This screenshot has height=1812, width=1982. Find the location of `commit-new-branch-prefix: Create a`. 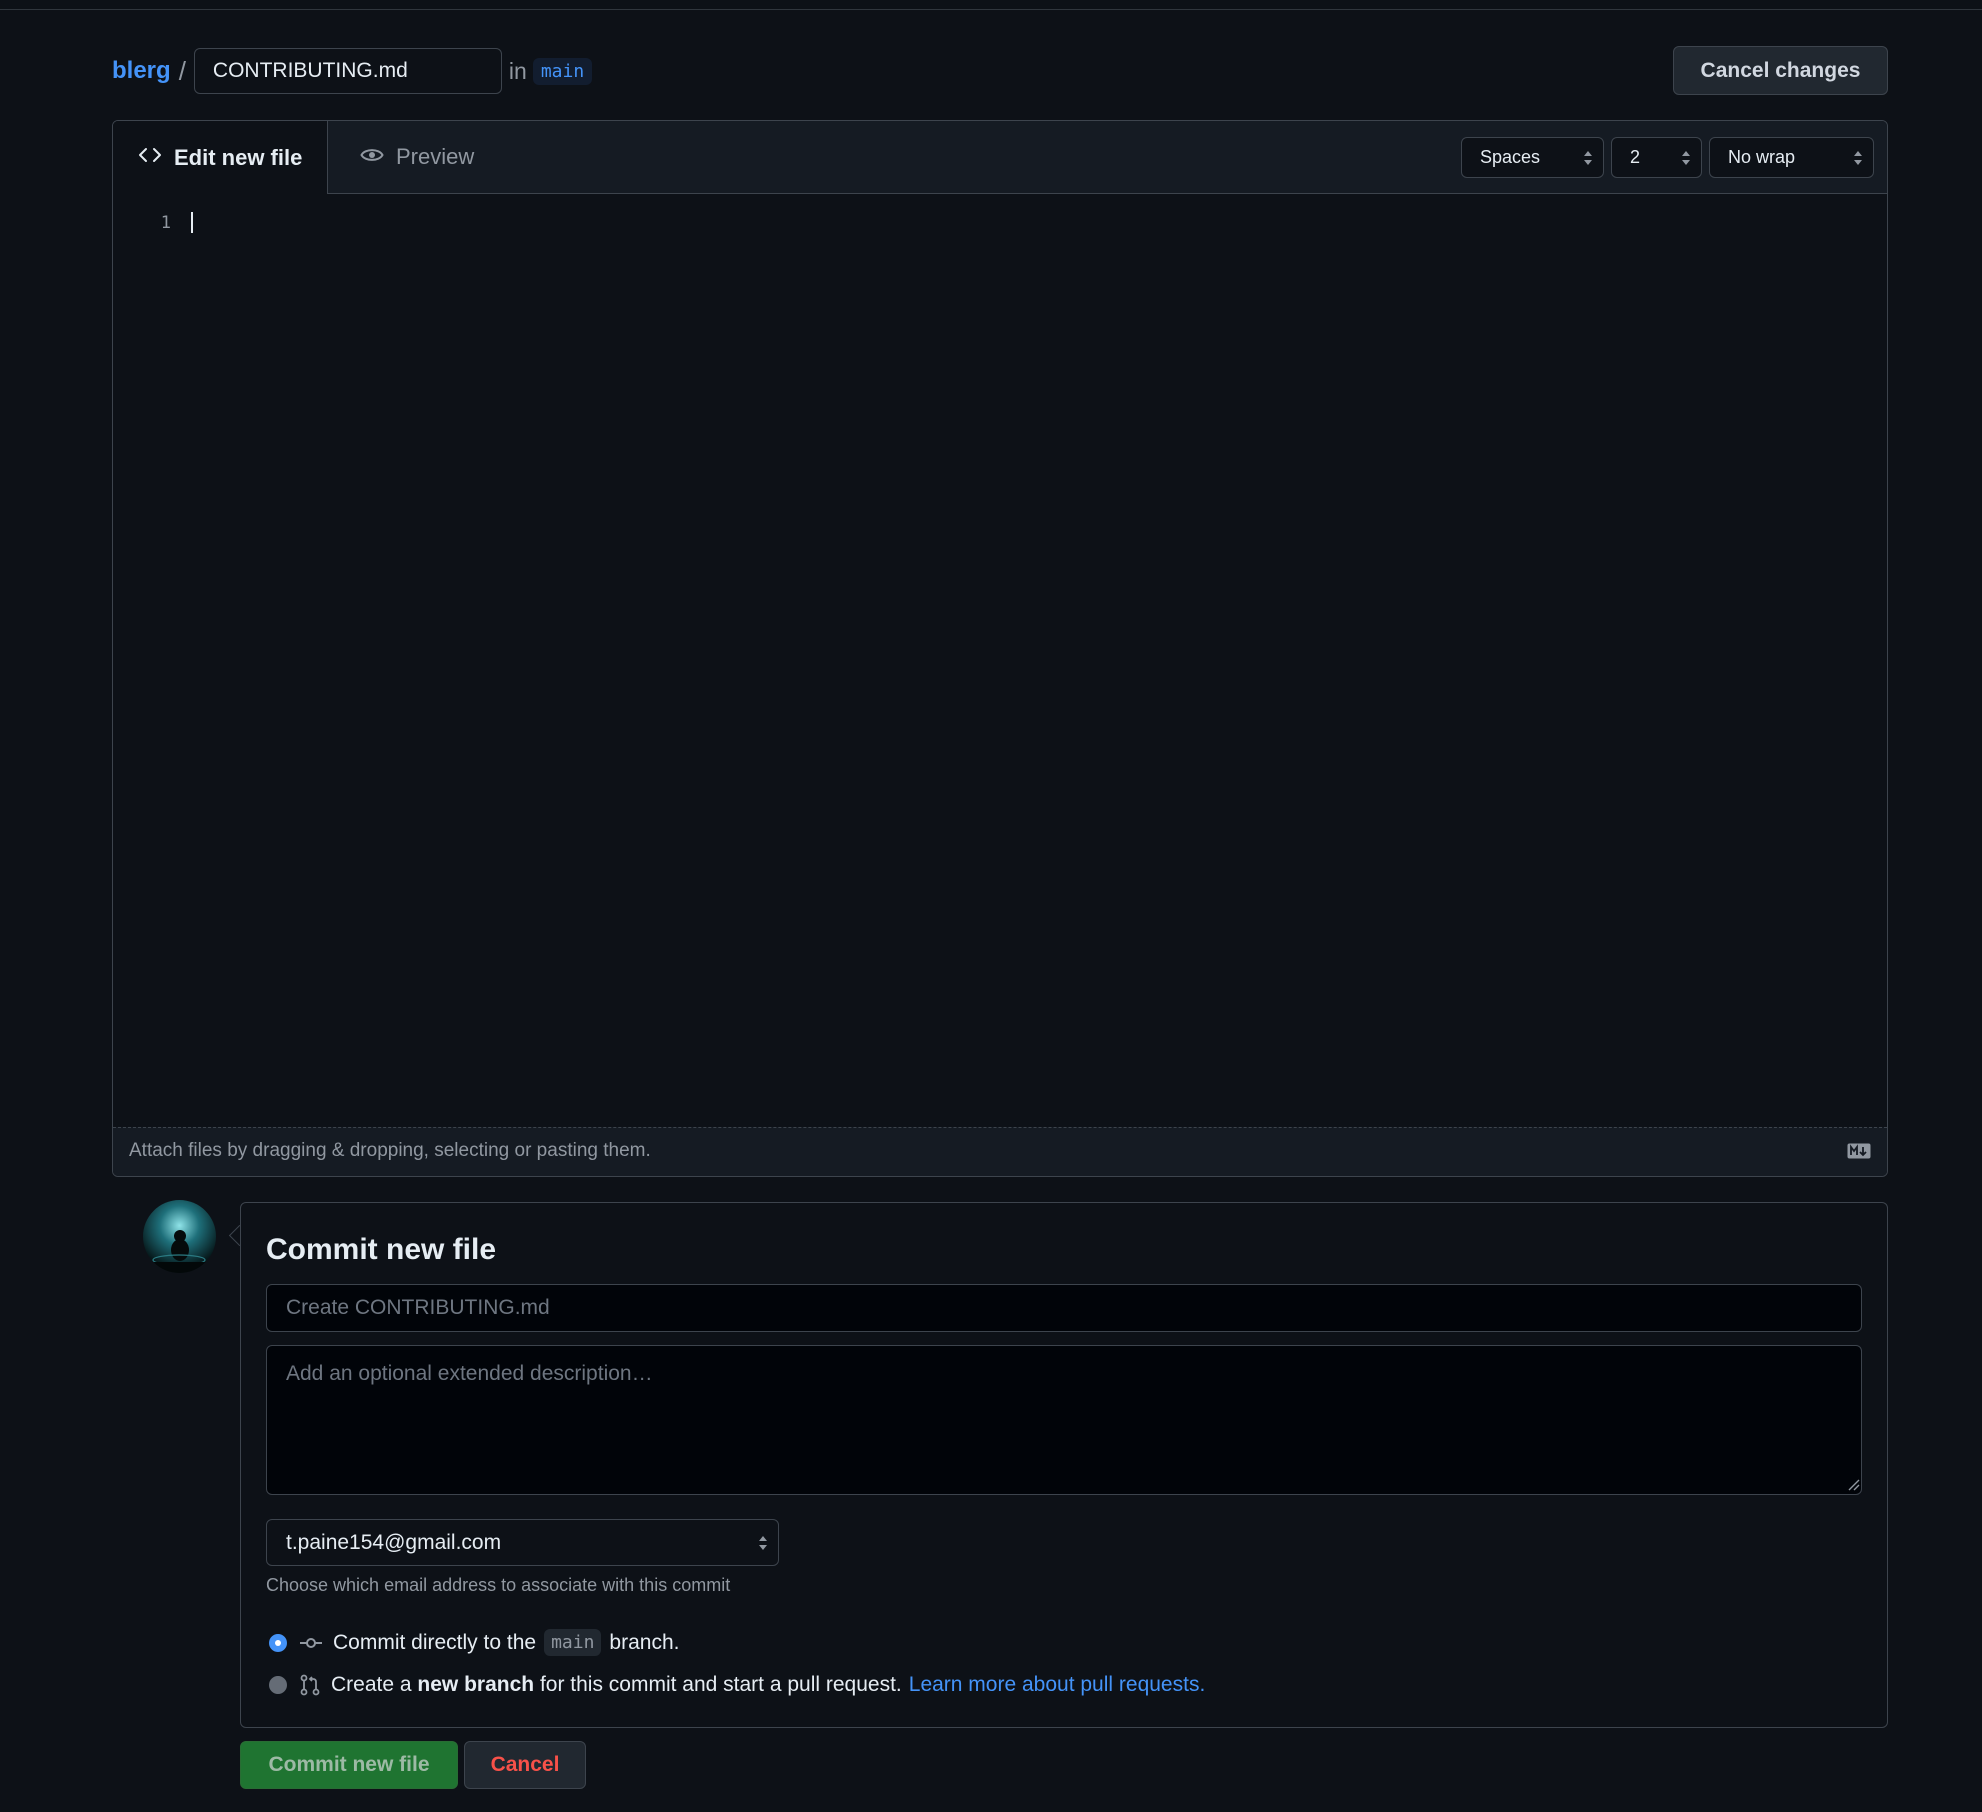

commit-new-branch-prefix: Create a is located at coordinates (371, 1684).